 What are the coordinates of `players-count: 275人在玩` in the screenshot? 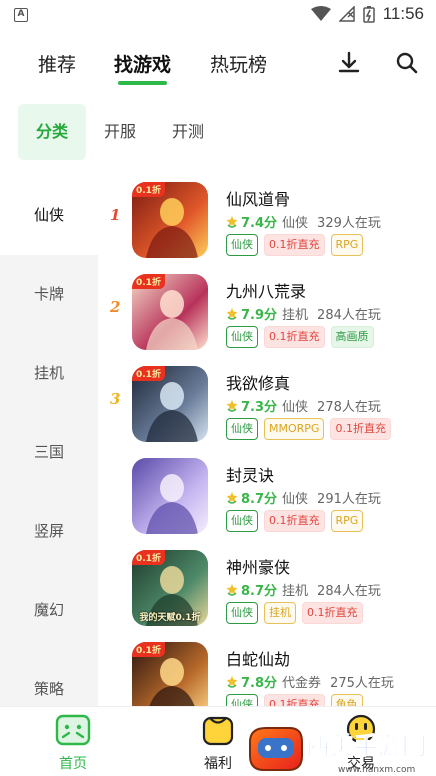 It's located at (362, 683).